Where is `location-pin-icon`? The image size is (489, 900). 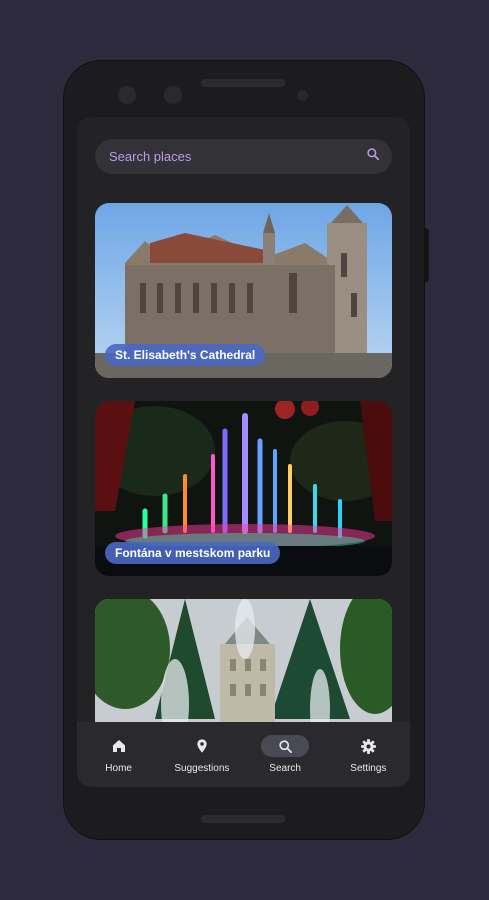
location-pin-icon is located at coordinates (202, 746).